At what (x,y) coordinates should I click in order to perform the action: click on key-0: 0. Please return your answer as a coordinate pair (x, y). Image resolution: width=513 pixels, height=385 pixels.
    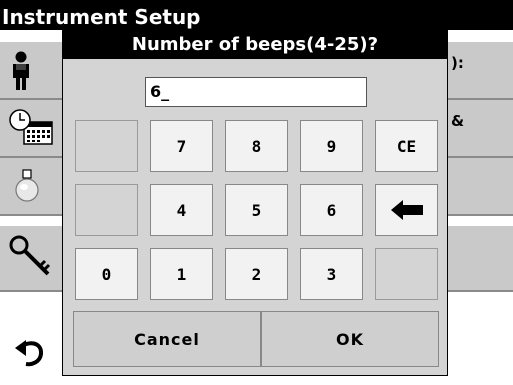
    Looking at the image, I should click on (106, 274).